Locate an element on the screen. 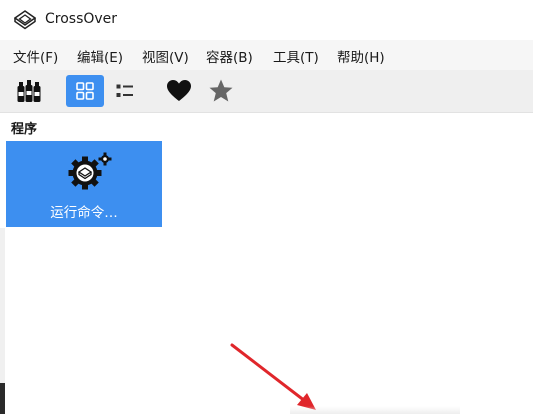 This screenshot has height=414, width=533. menu-tools: 工具(T) is located at coordinates (296, 56).